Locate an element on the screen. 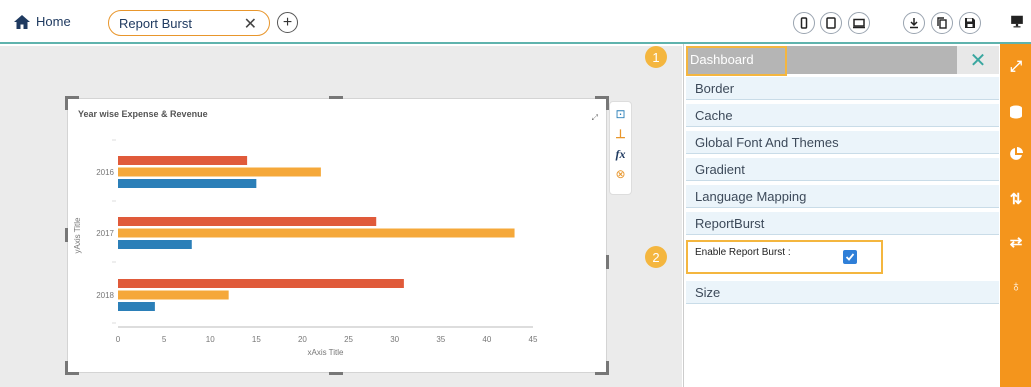  x-tick-label: 5 is located at coordinates (164, 339).